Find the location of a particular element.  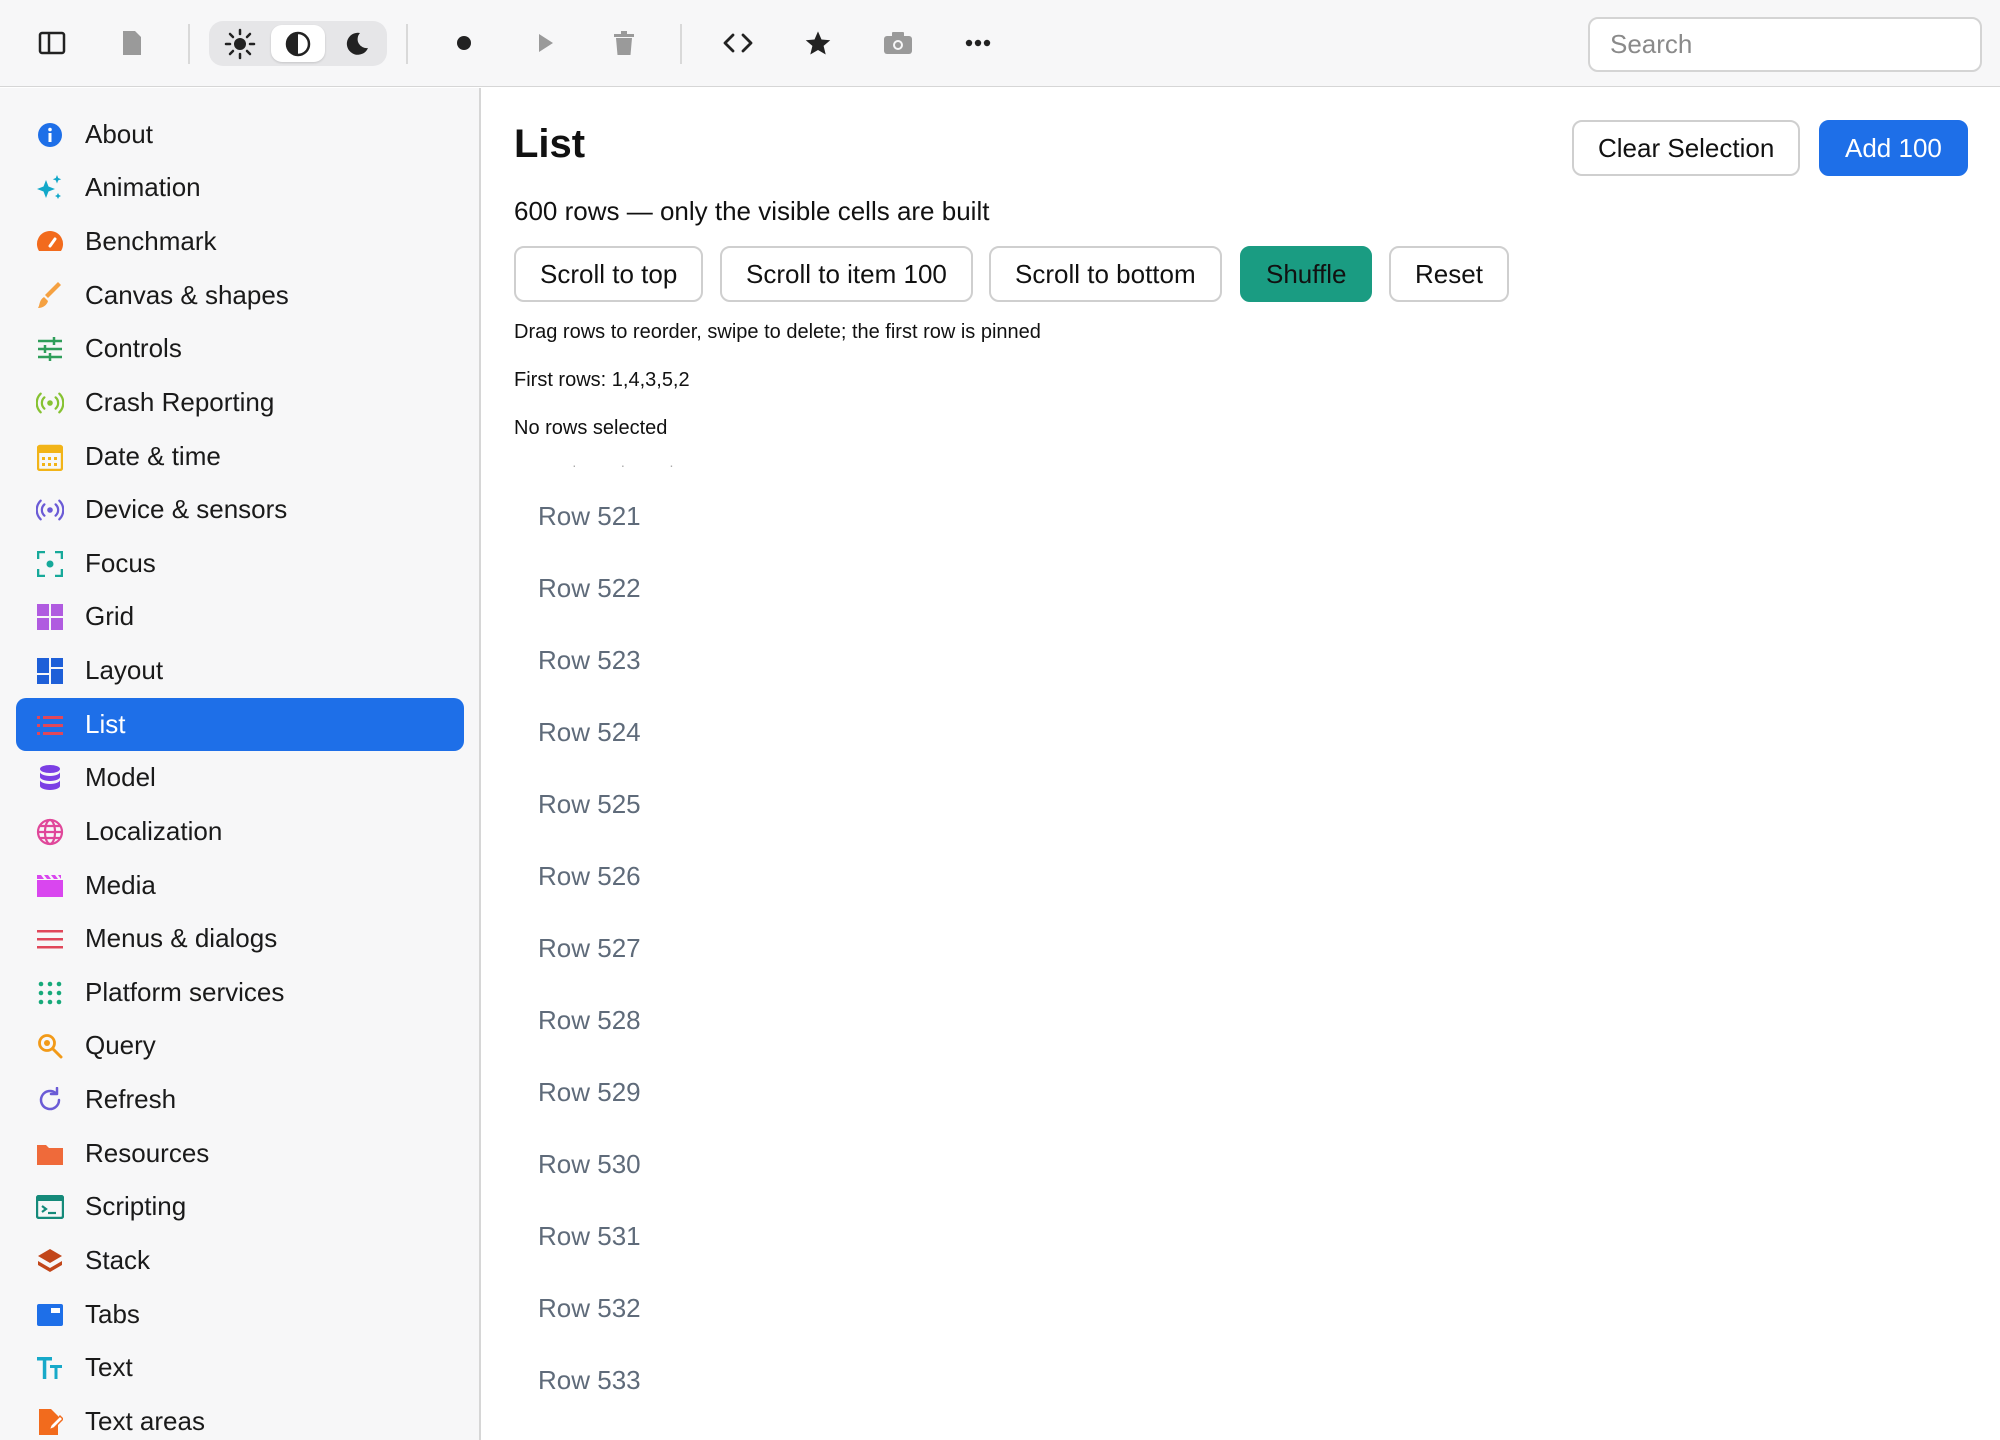

sidebar-item-device-sensors: Device & sensors is located at coordinates (240, 509).